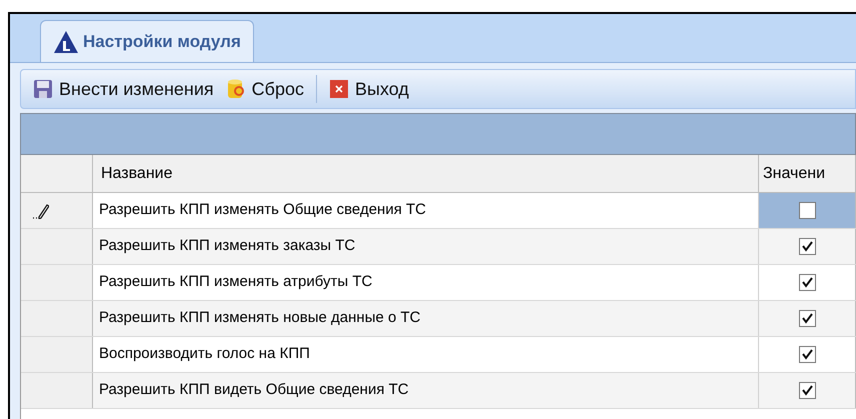 This screenshot has width=856, height=419. What do you see at coordinates (265, 89) in the screenshot?
I see `toolbar-button: Сброс` at bounding box center [265, 89].